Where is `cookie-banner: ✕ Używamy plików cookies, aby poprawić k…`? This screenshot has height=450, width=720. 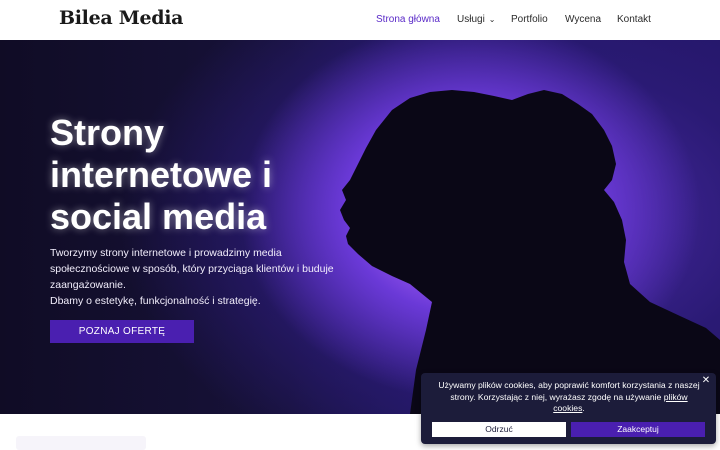 cookie-banner: ✕ Używamy plików cookies, aby poprawić k… is located at coordinates (568, 408).